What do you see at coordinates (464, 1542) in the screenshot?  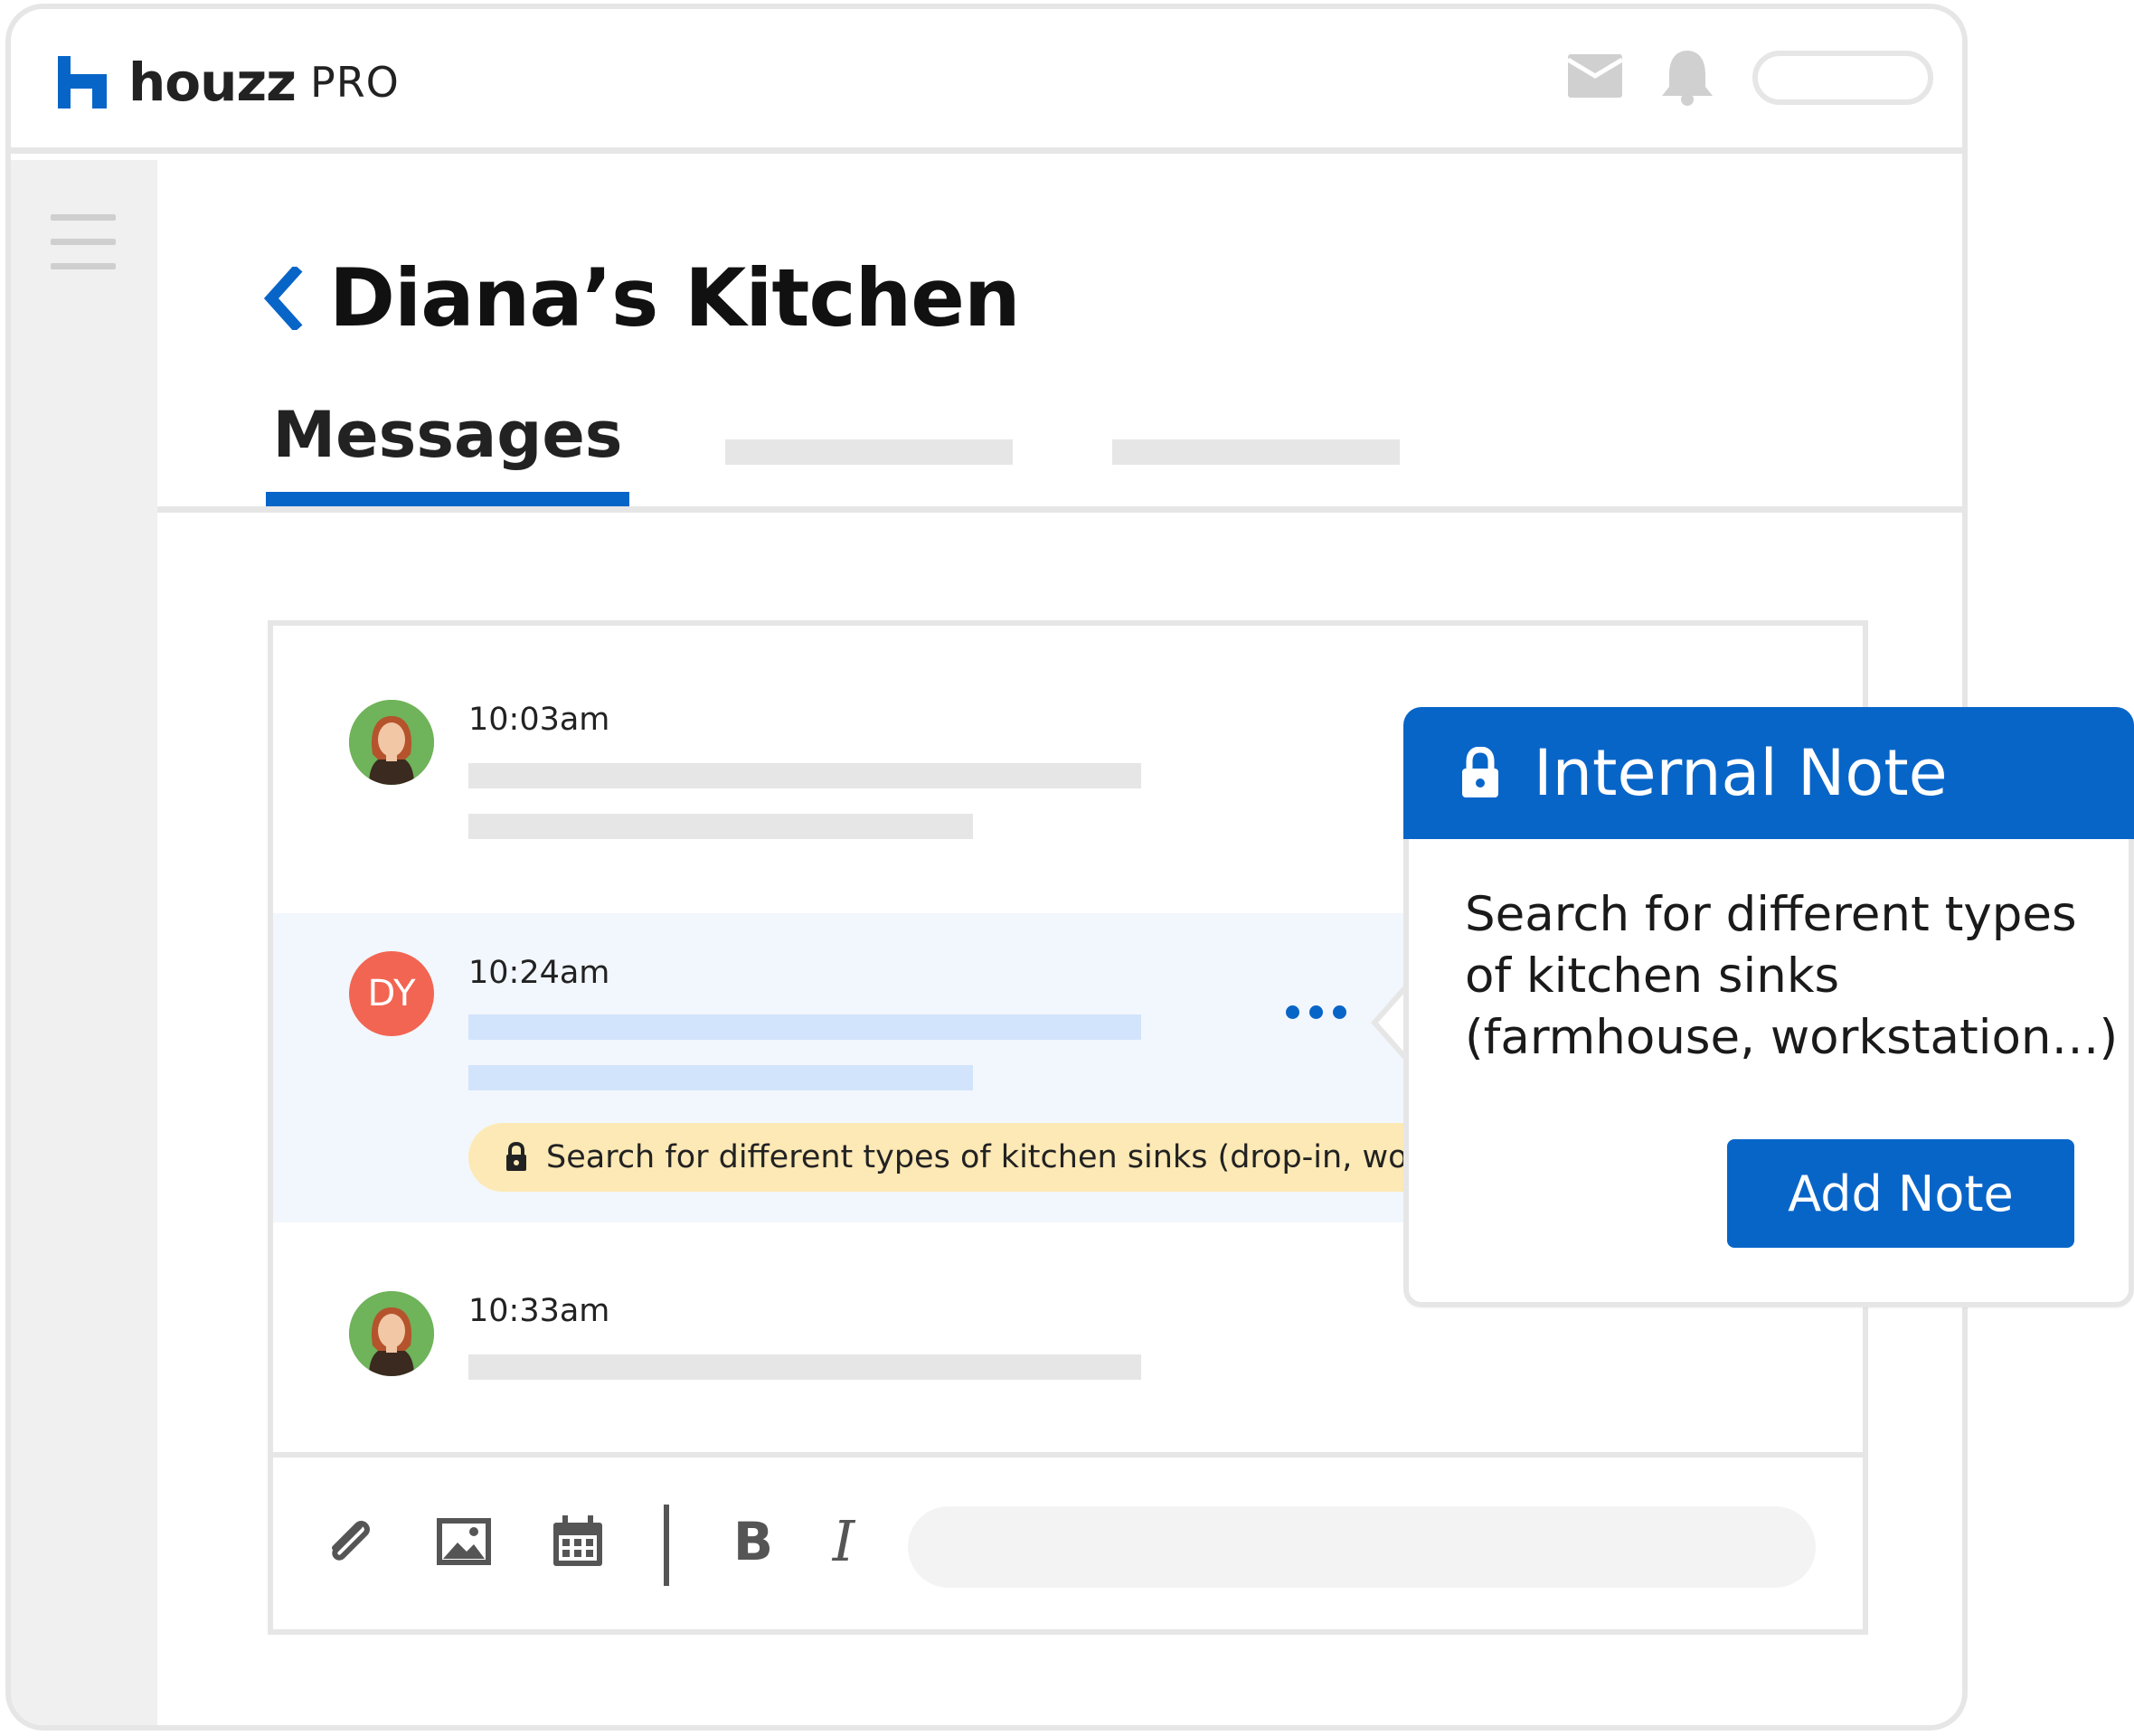 I see `image-icon` at bounding box center [464, 1542].